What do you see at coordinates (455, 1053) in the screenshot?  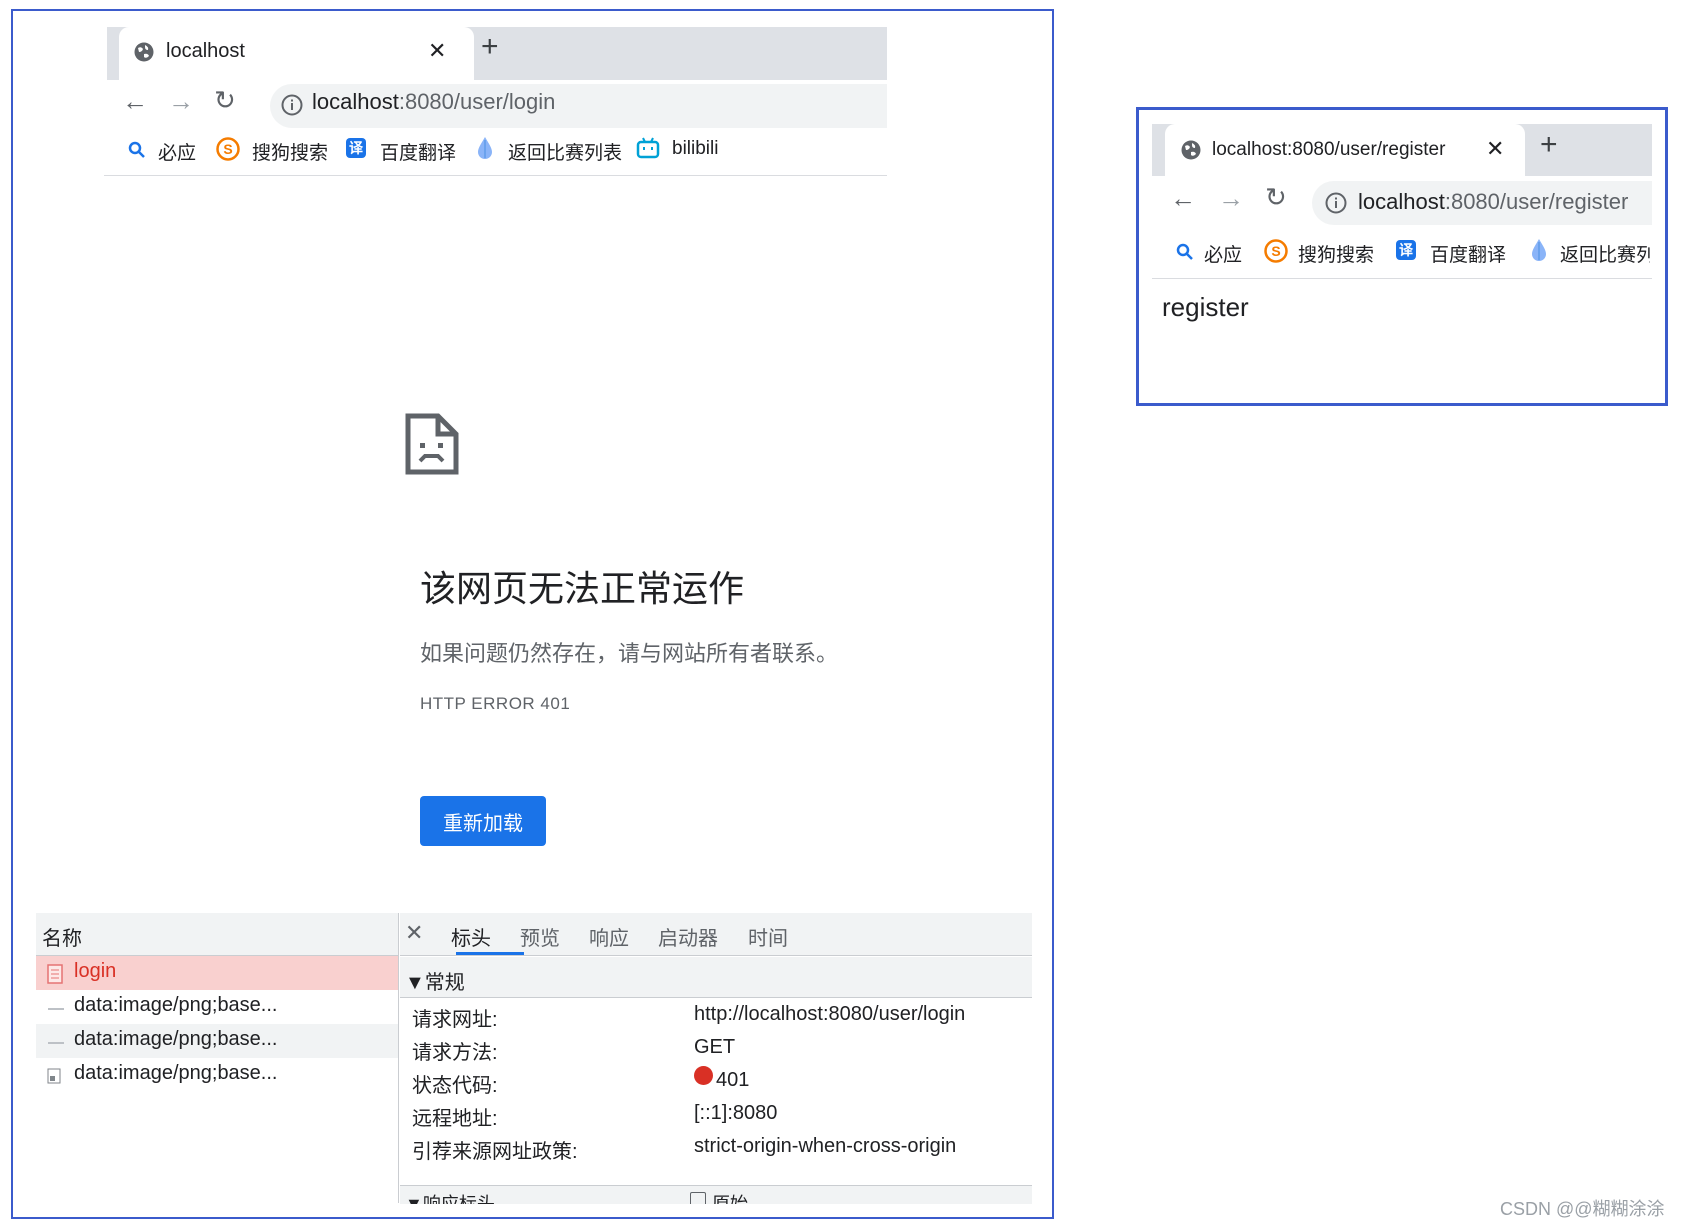 I see `header-key-method: 请求方法:` at bounding box center [455, 1053].